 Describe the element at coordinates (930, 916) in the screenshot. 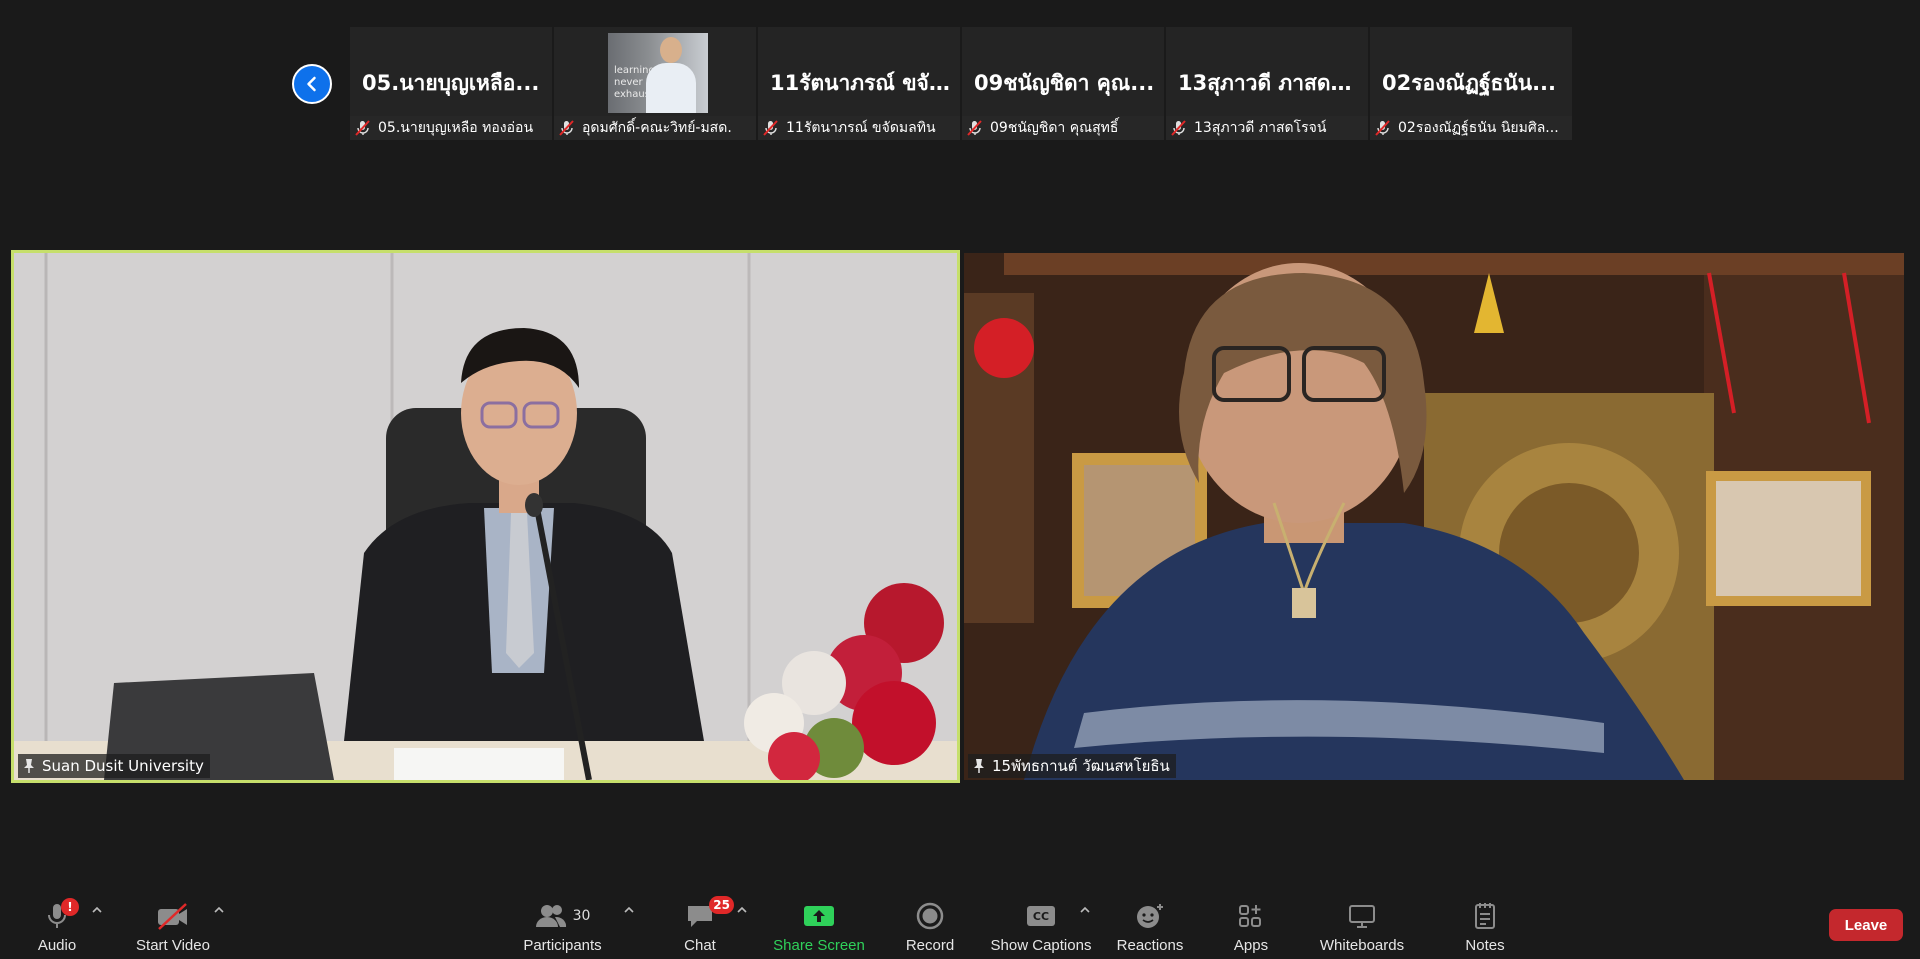

I see `record-icon` at that location.